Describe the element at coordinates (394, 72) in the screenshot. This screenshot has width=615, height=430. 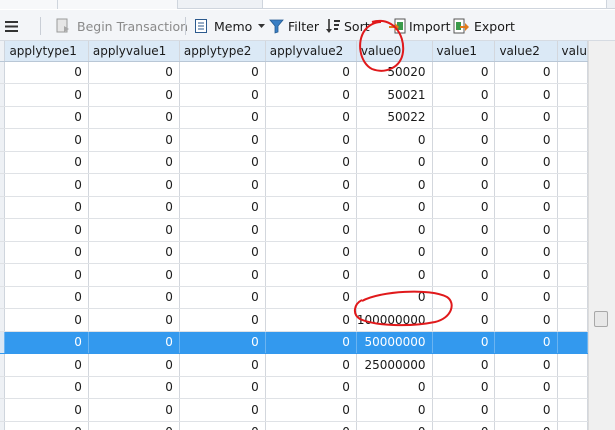
I see `table-cell: 50020` at that location.